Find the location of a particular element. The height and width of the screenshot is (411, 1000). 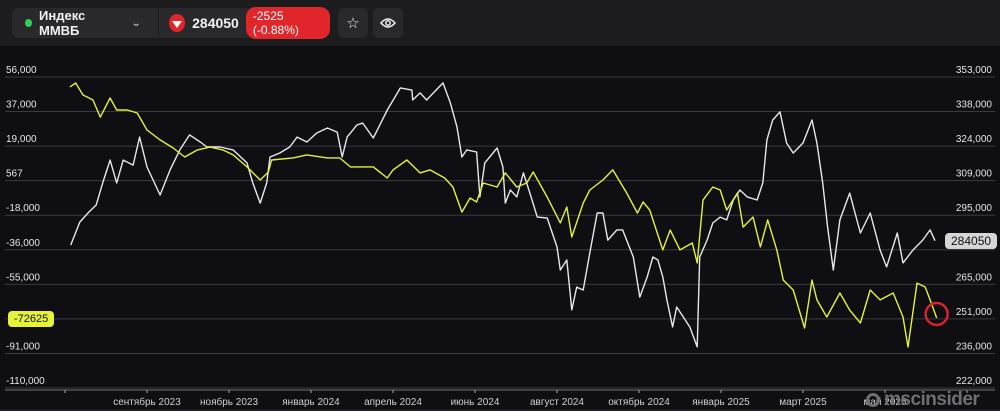

left-axis-tick-label: 567 is located at coordinates (14, 174).